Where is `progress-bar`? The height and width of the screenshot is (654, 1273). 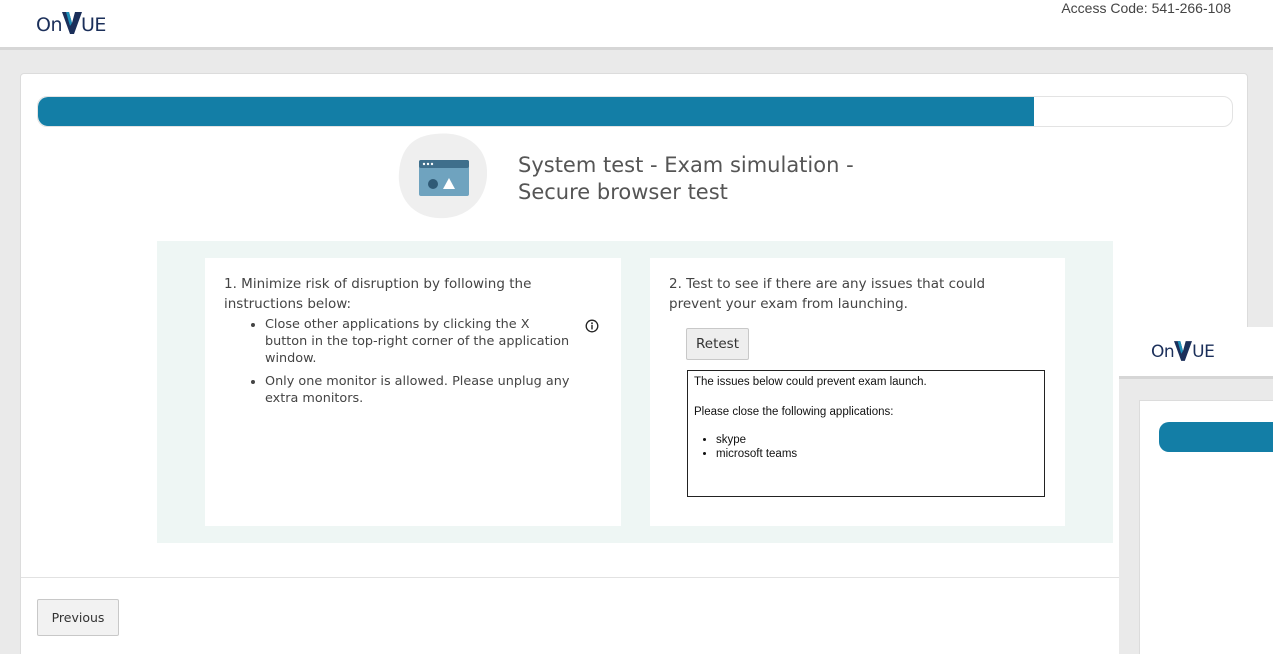 progress-bar is located at coordinates (635, 111).